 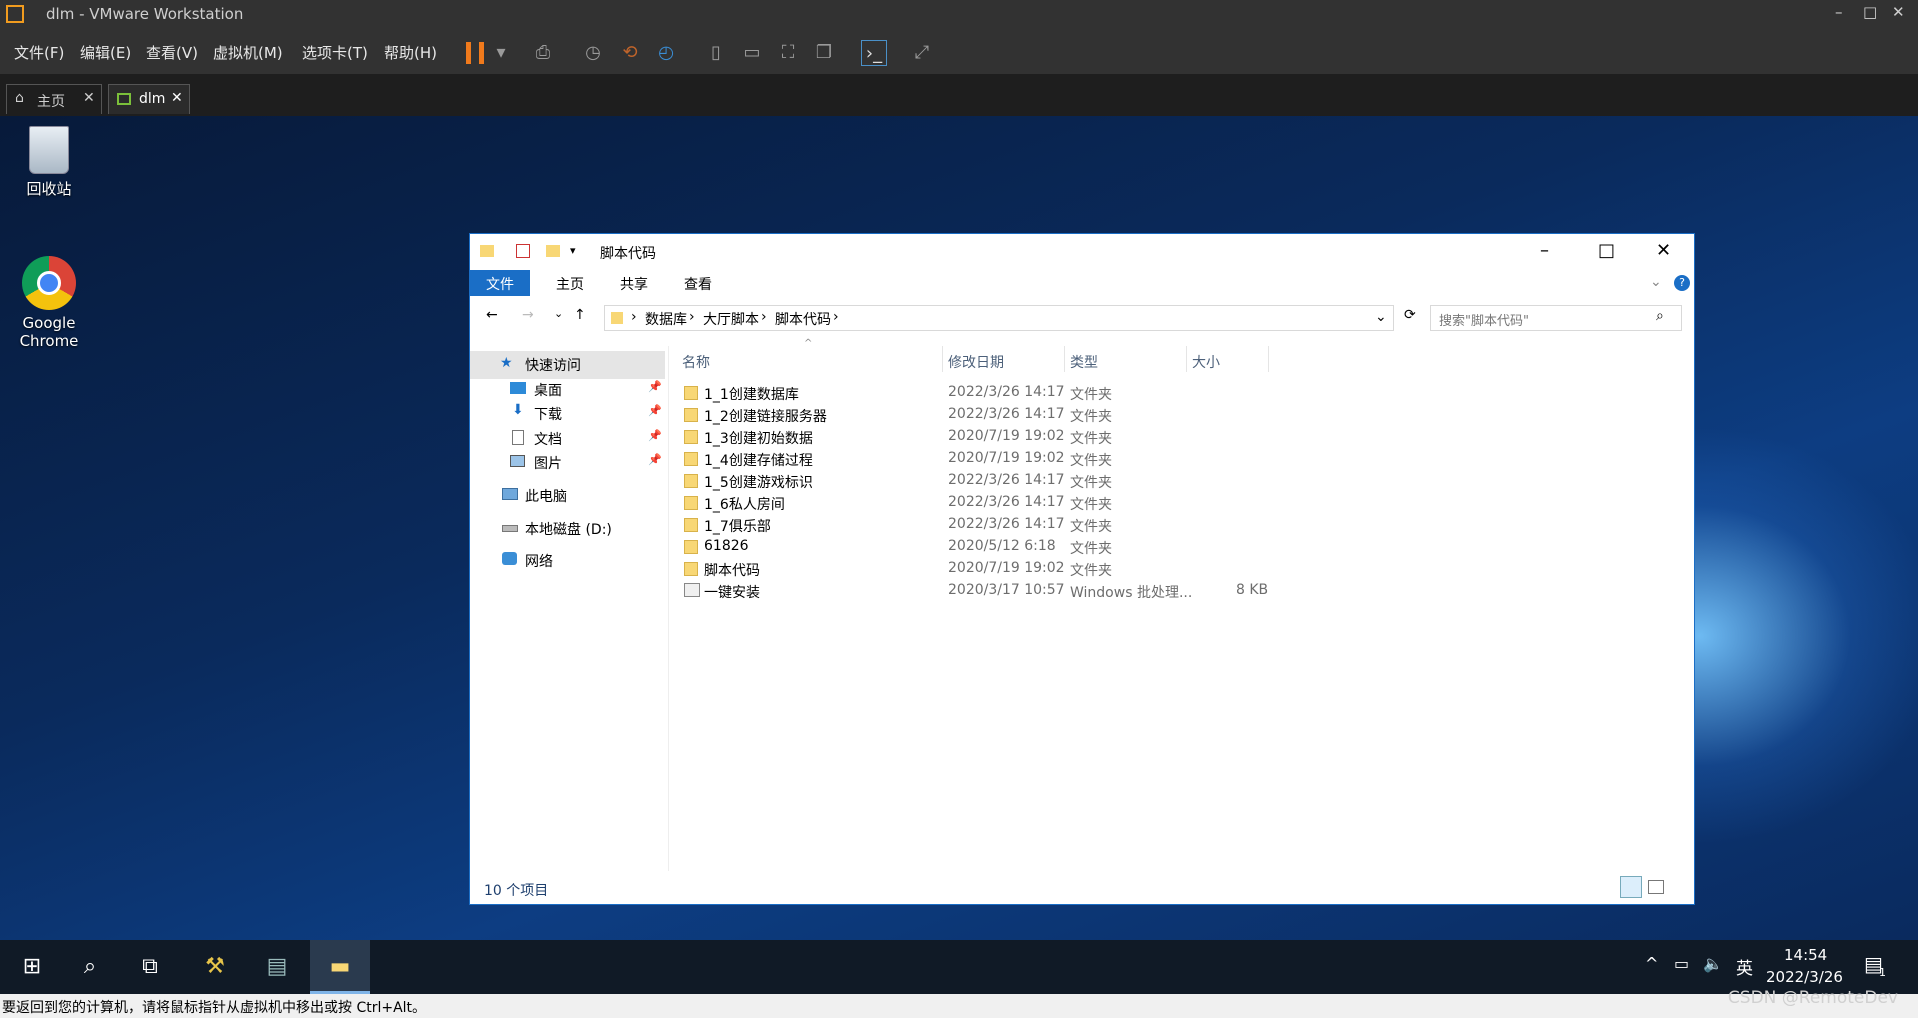 I want to click on large-icons-view-icon, so click(x=1656, y=887).